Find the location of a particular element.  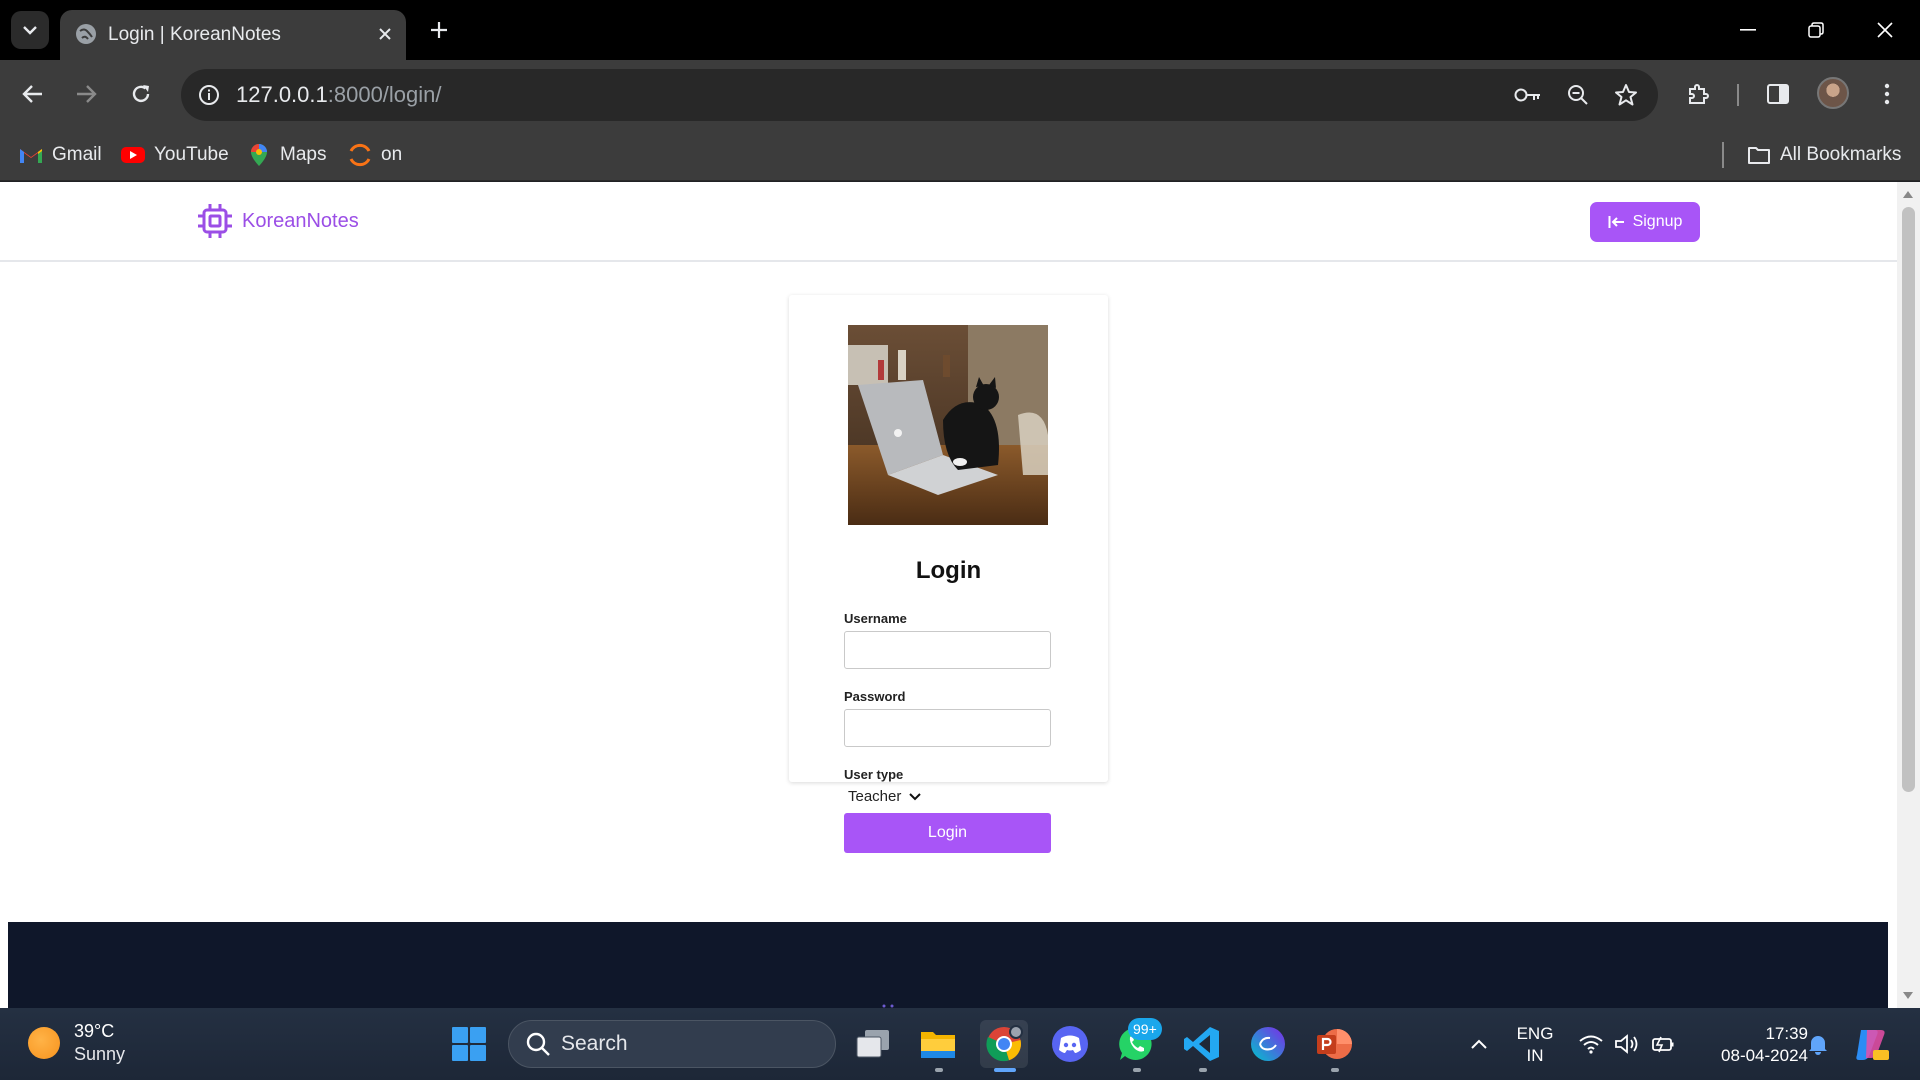

canva-icon is located at coordinates (1268, 1044).